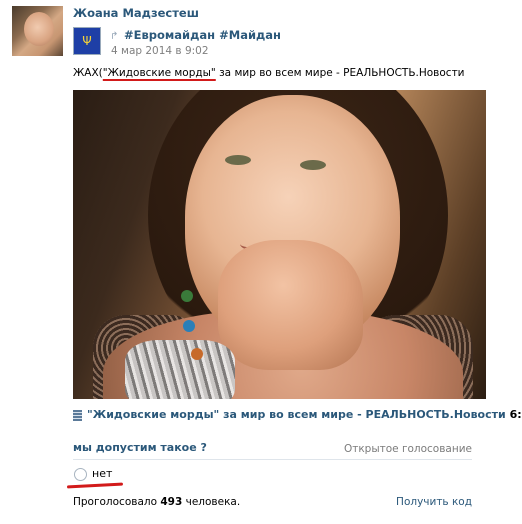 This screenshot has height=524, width=522. What do you see at coordinates (515, 414) in the screenshot?
I see `video-duration: 6:08` at bounding box center [515, 414].